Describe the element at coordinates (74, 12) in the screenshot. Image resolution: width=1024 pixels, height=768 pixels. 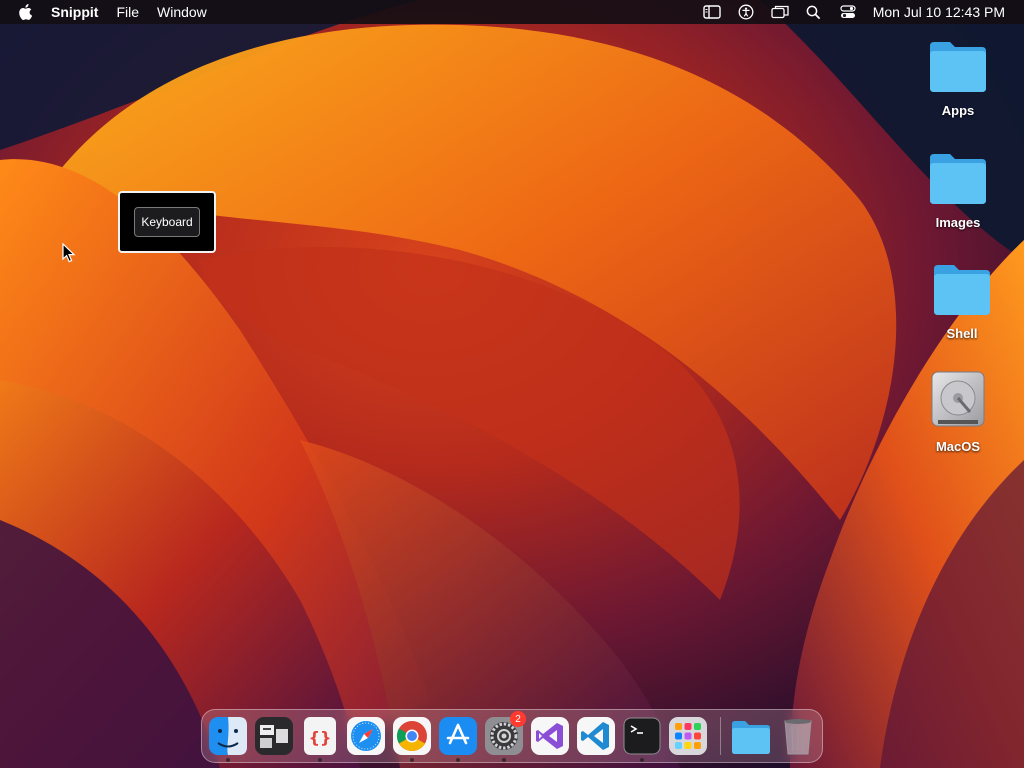
I see `menu-app-name: Snippit` at that location.